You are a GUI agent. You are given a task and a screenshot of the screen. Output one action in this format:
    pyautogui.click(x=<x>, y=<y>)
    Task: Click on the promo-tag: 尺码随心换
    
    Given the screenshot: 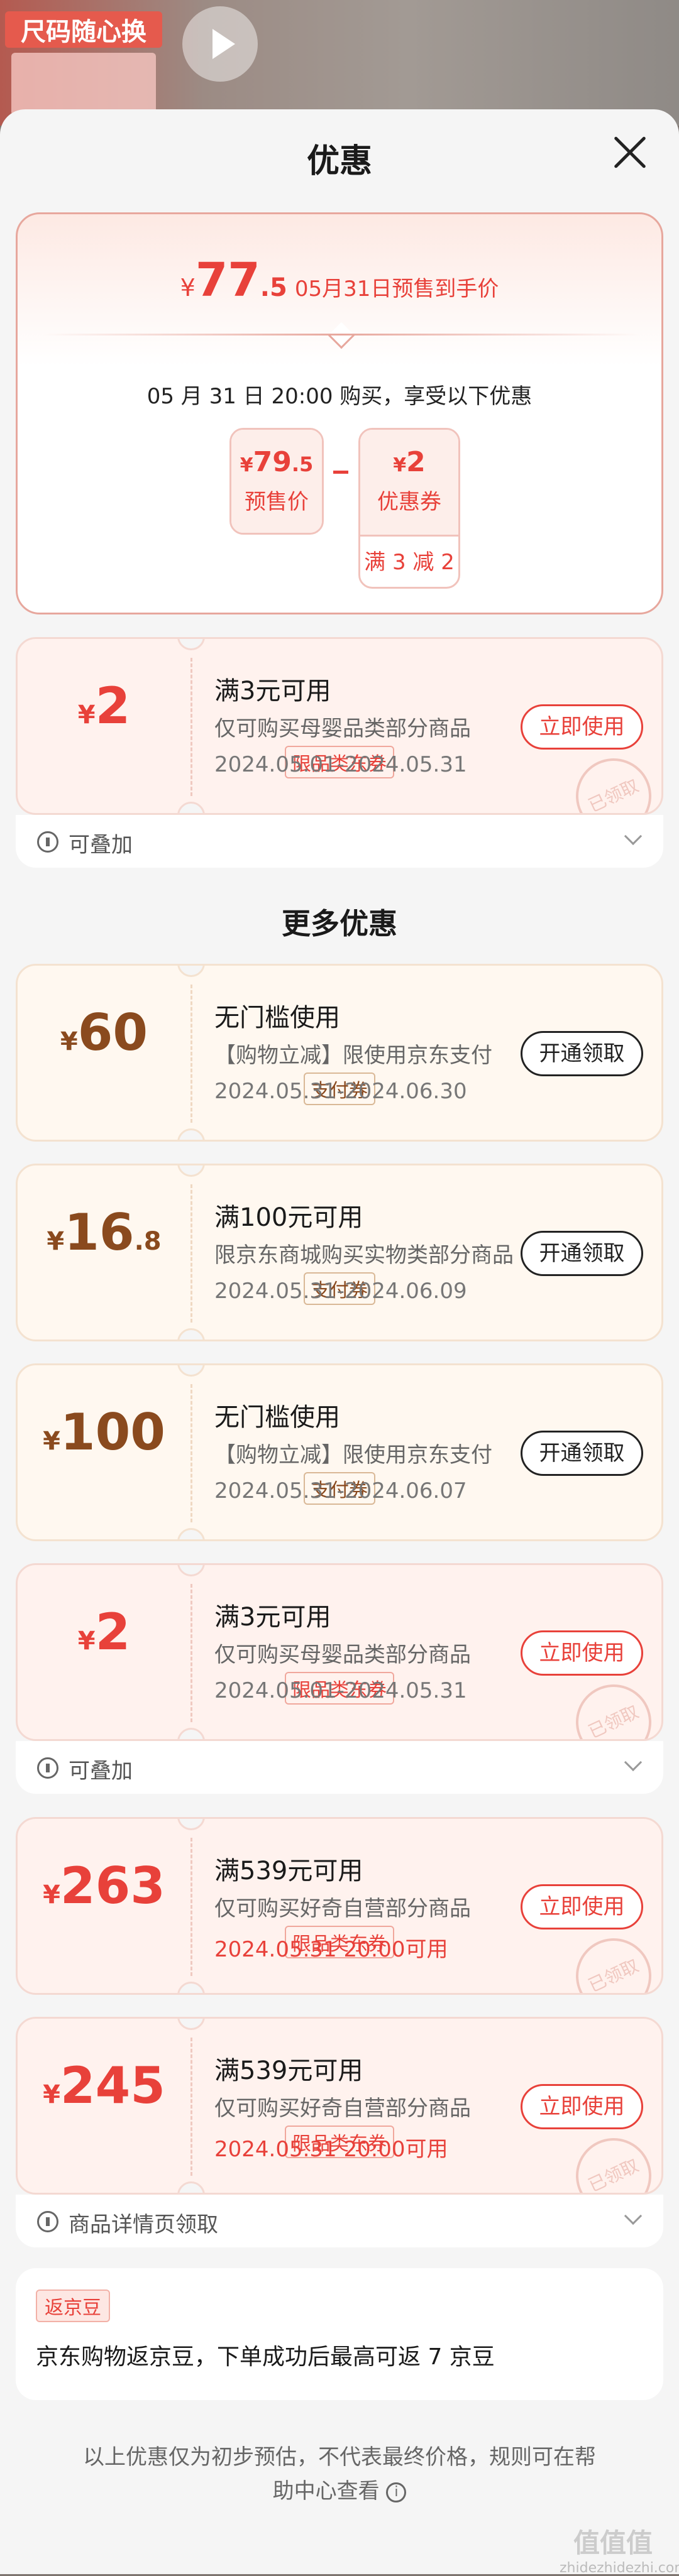 What is the action you would take?
    pyautogui.click(x=83, y=29)
    